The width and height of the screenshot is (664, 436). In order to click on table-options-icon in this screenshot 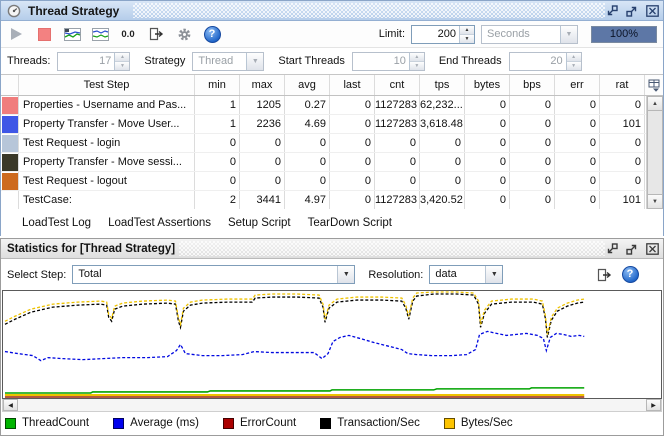, I will do `click(654, 85)`.